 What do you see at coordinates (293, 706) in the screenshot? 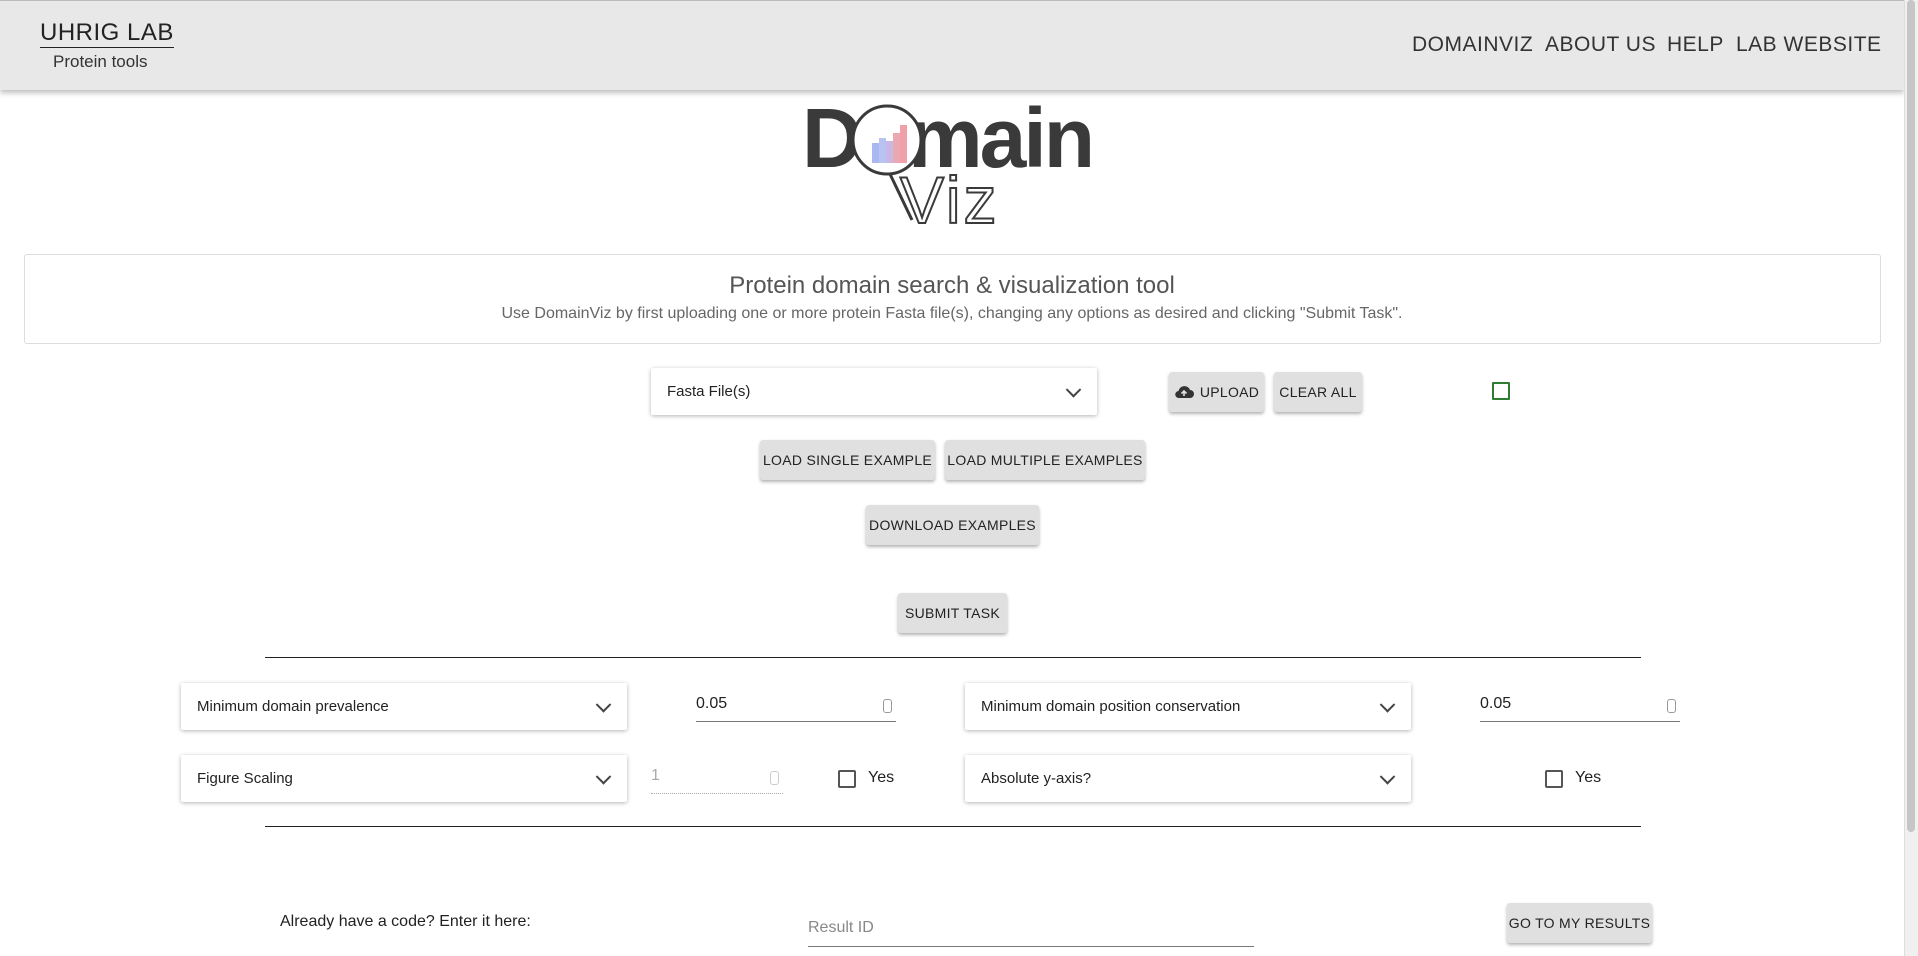
I see `min-domain-prevalence-label: Minimum domain prevalence` at bounding box center [293, 706].